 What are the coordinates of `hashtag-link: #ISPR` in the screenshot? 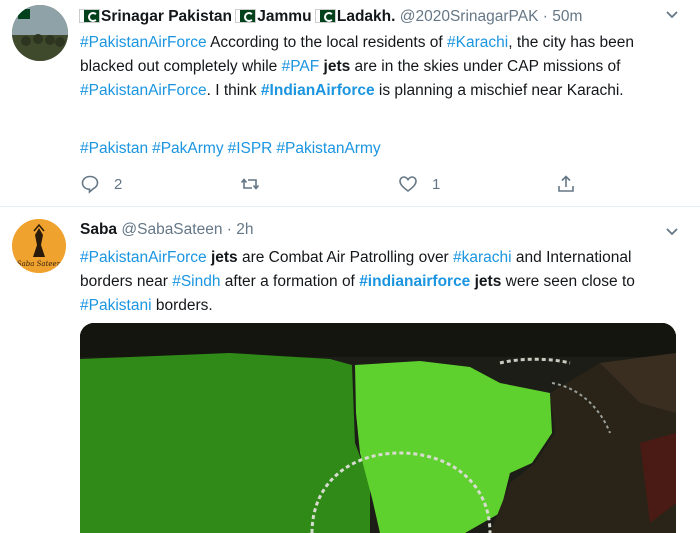 It's located at (250, 148).